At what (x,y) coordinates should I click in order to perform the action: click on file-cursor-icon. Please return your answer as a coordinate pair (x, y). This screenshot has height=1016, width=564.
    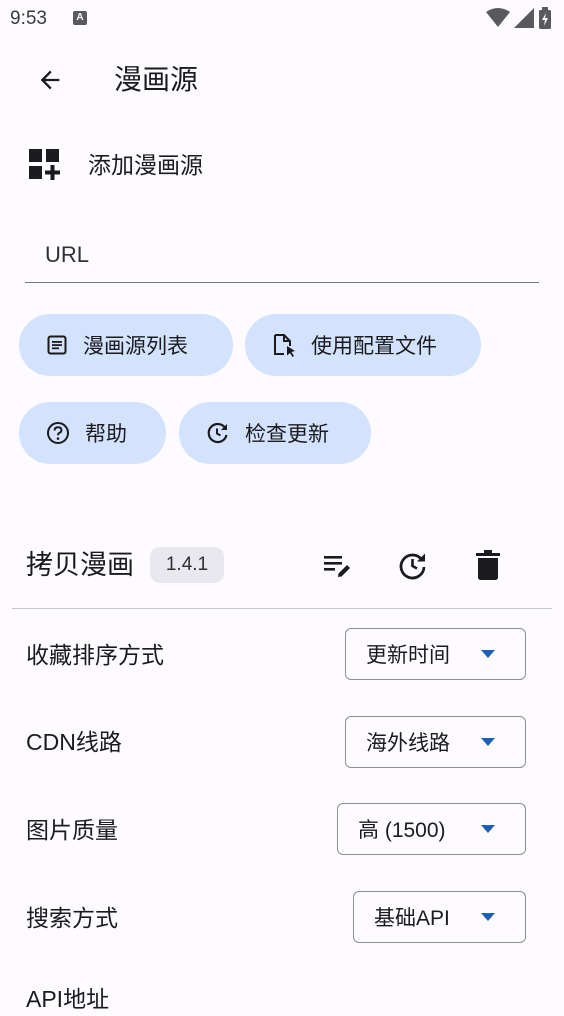
    Looking at the image, I should click on (284, 345).